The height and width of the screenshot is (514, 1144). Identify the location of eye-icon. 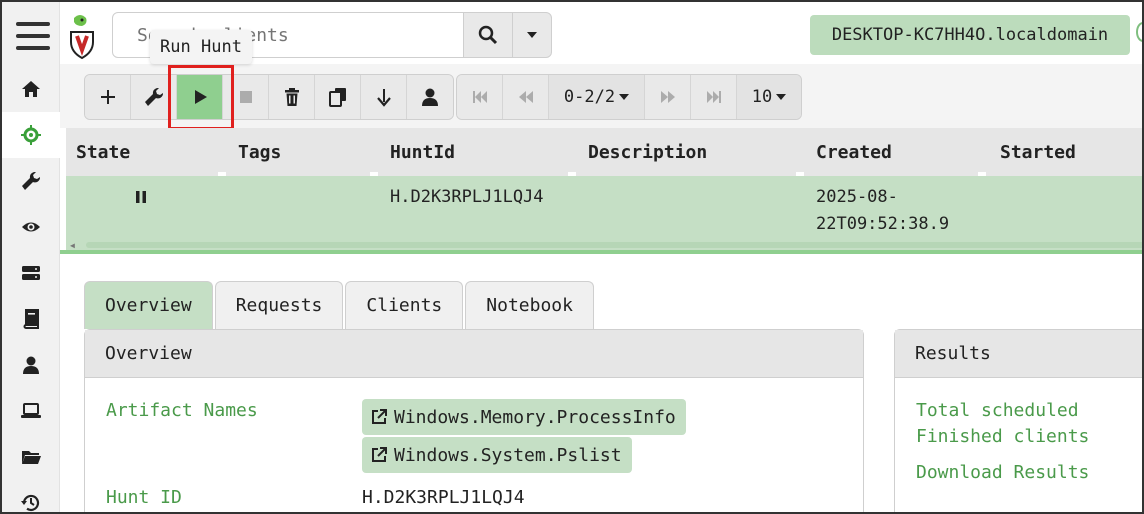
(31, 227).